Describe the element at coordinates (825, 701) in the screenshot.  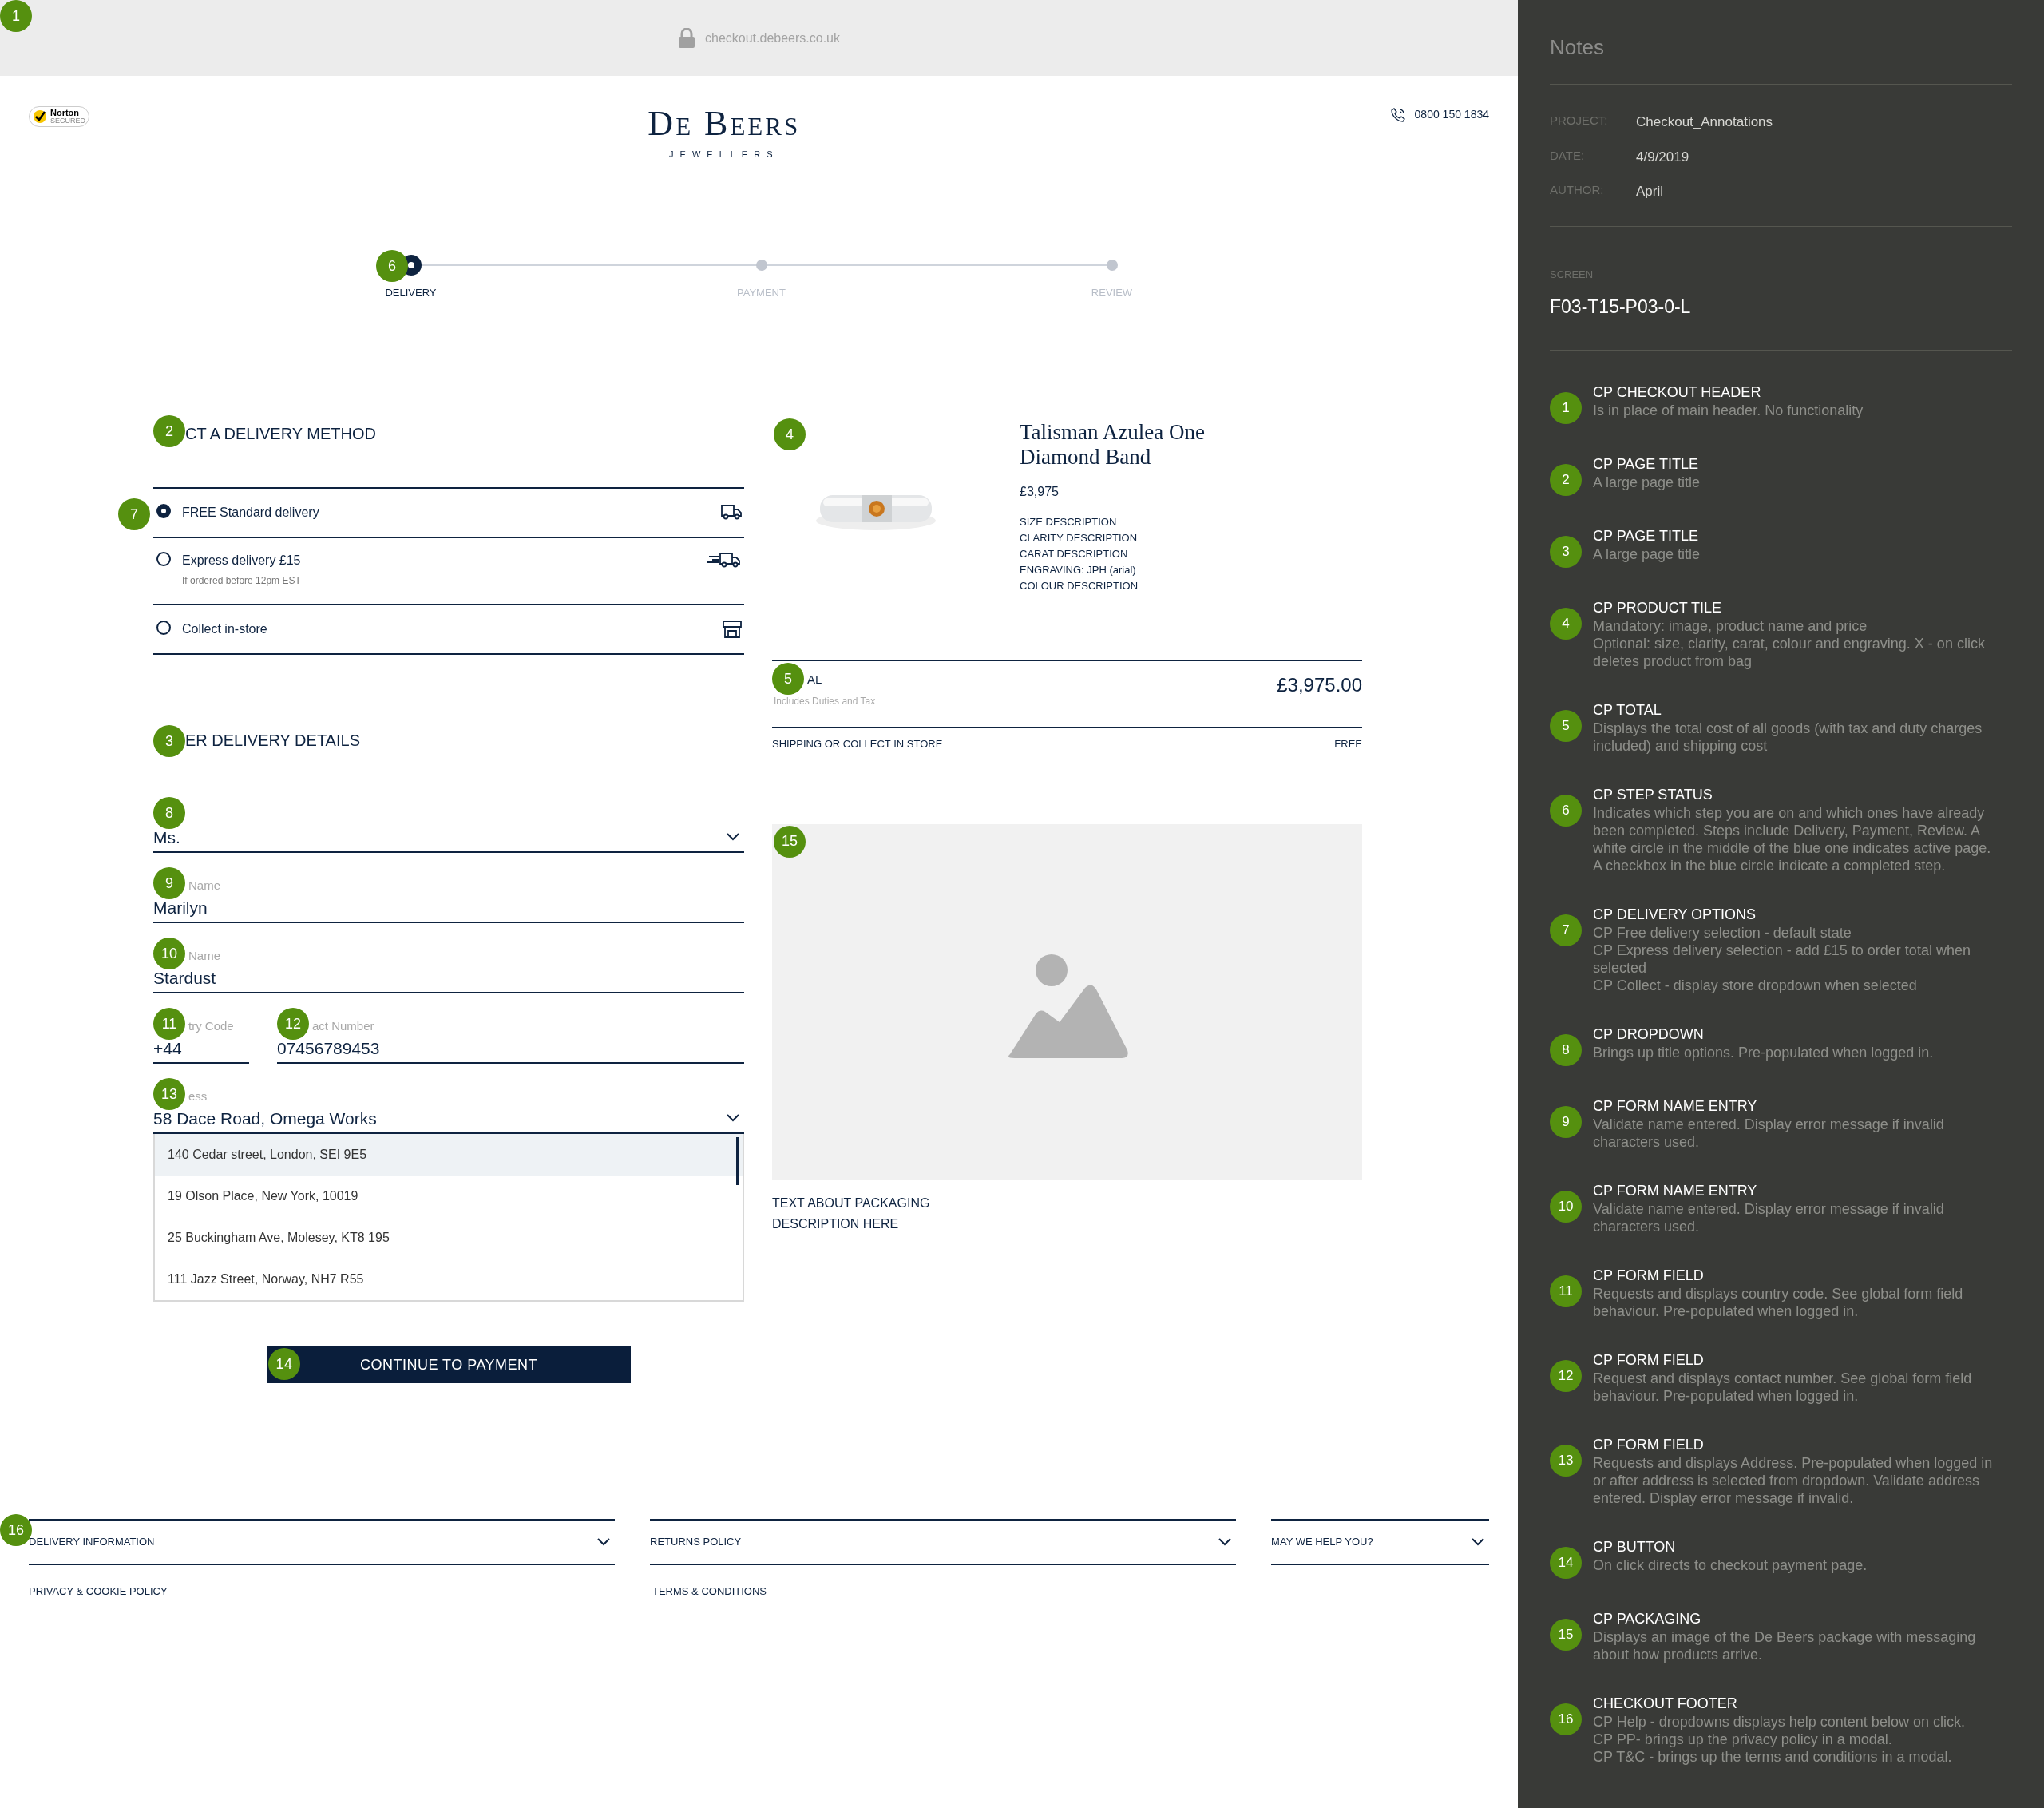
I see `total-note: Includes Duties and Tax` at that location.